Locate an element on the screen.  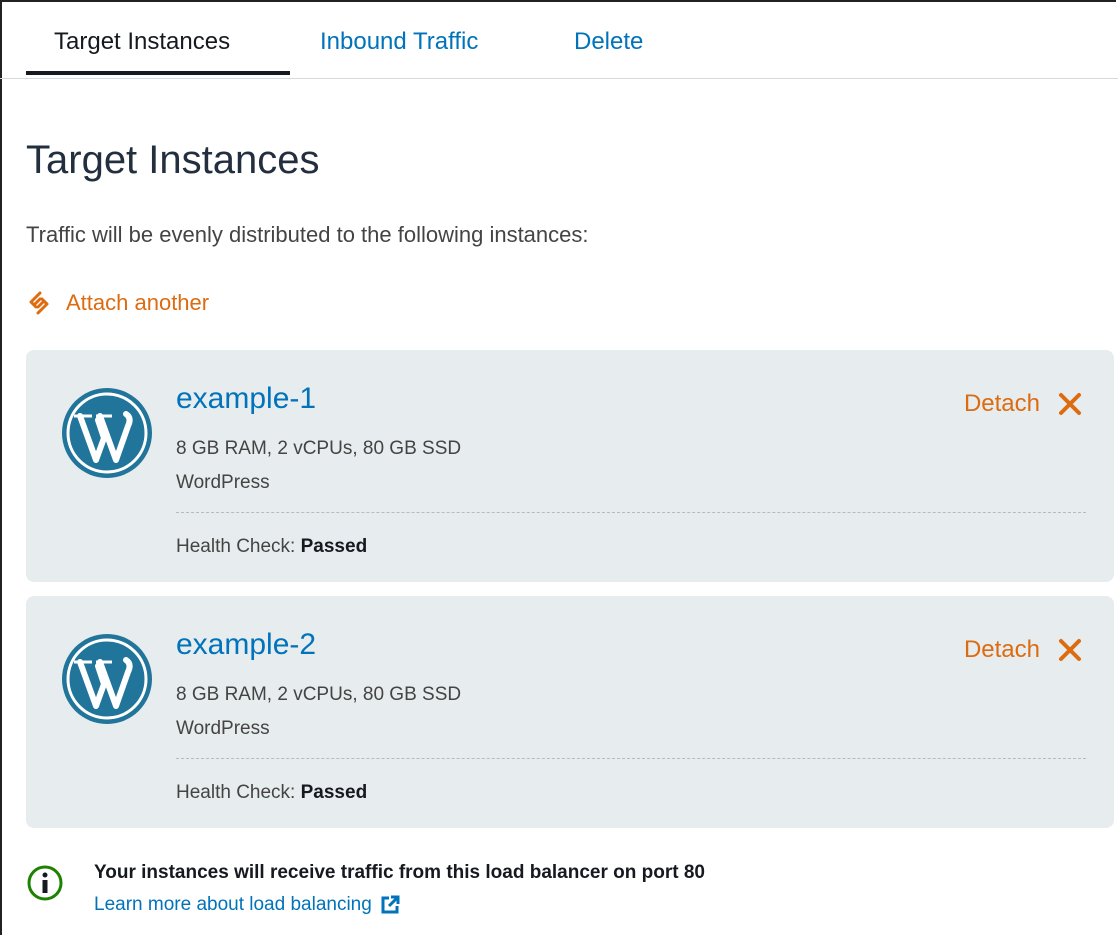
attach-another-button: Attach another is located at coordinates (117, 303).